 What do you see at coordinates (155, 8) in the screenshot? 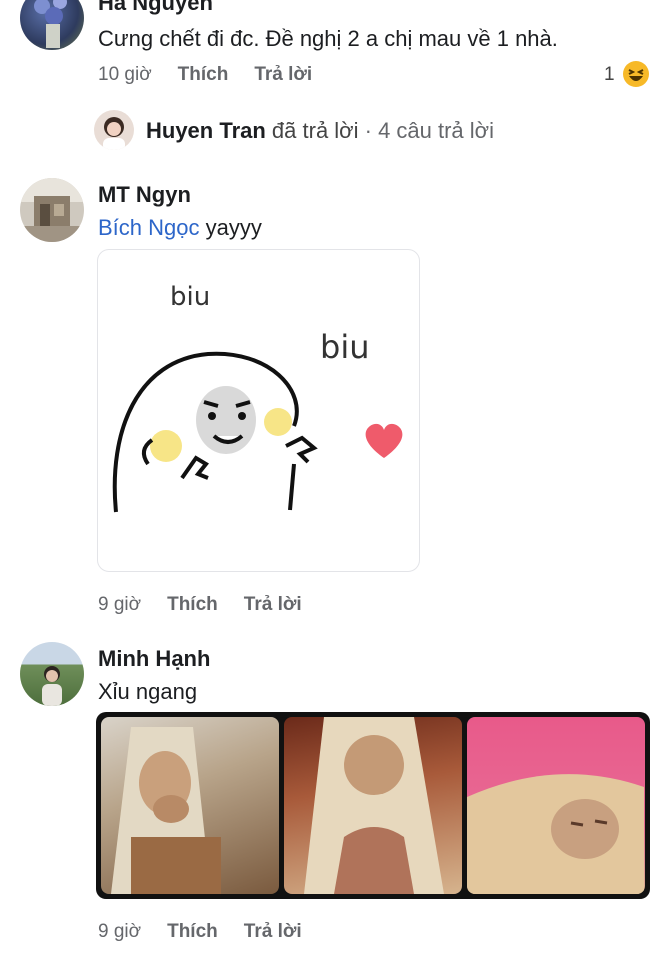
I see `comment-author: Ha Nguyen` at bounding box center [155, 8].